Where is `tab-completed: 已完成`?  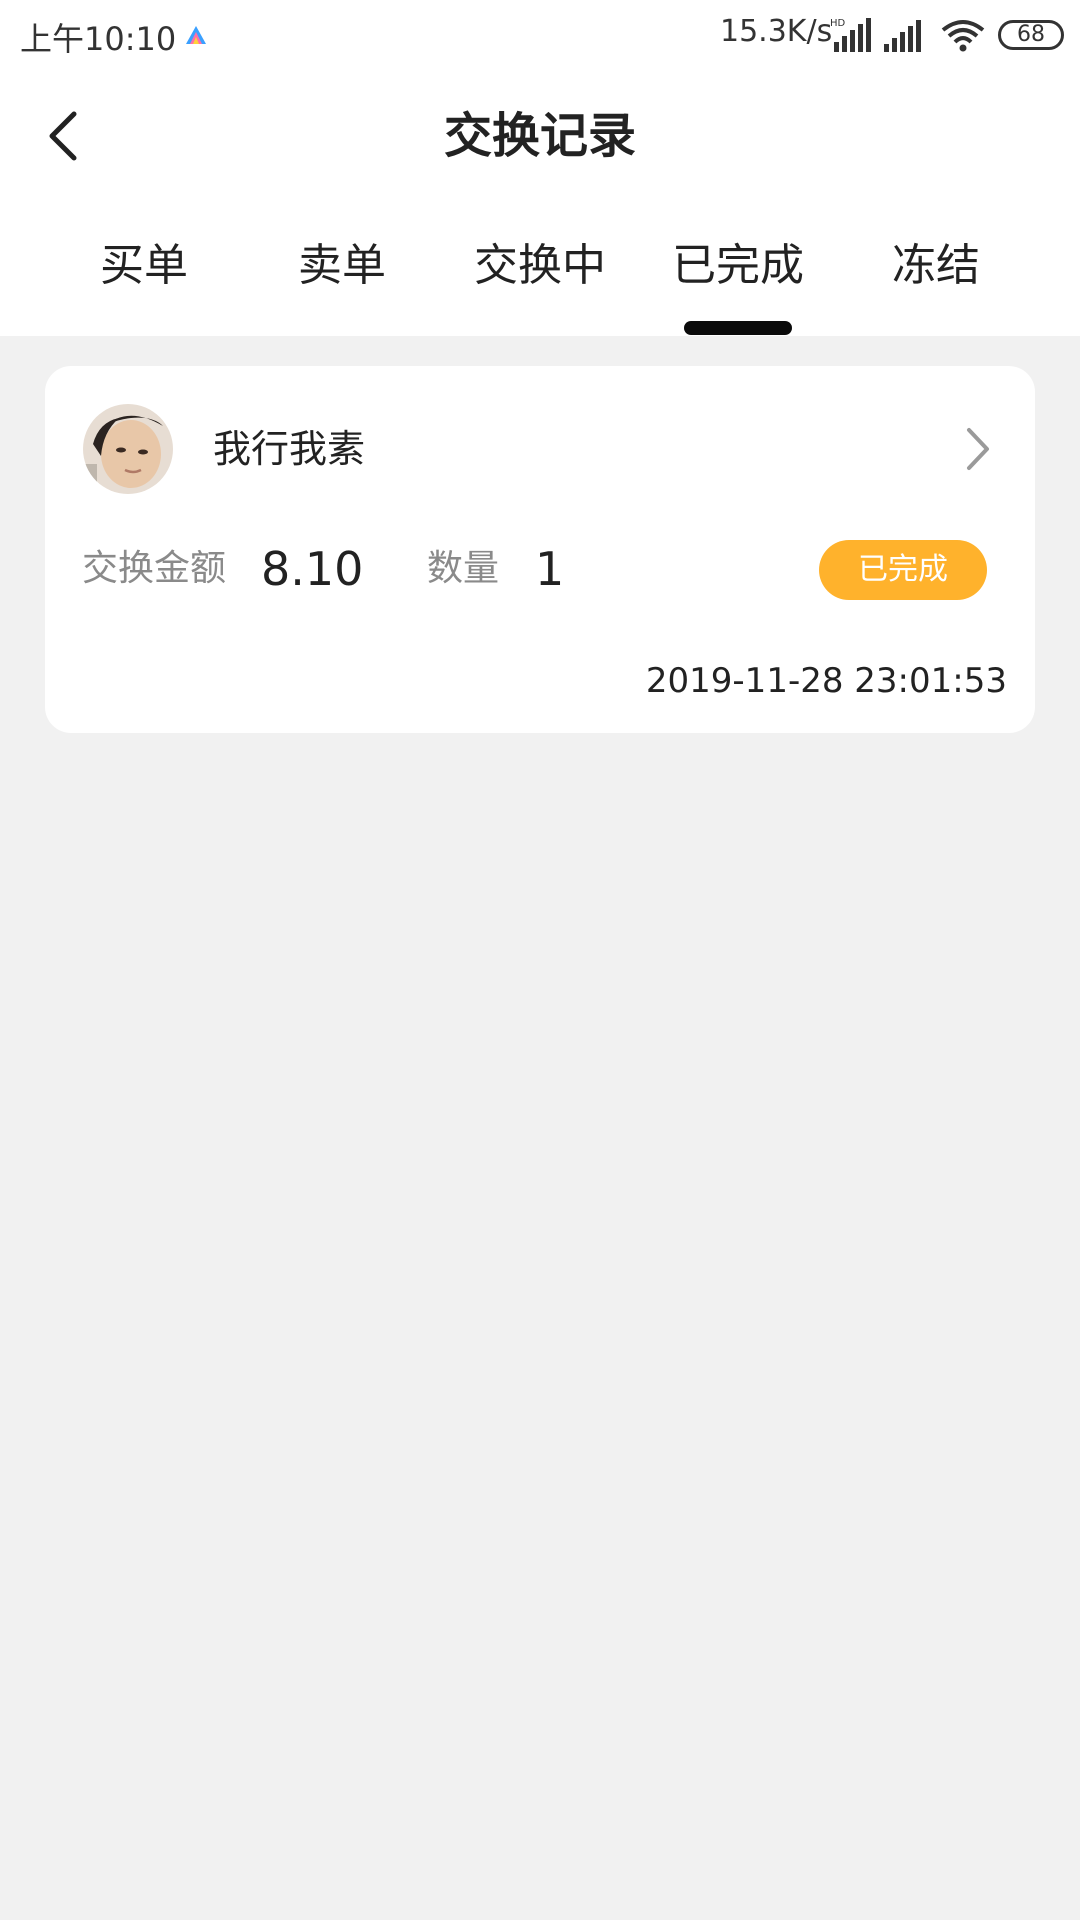
tab-completed: 已完成 is located at coordinates (738, 266).